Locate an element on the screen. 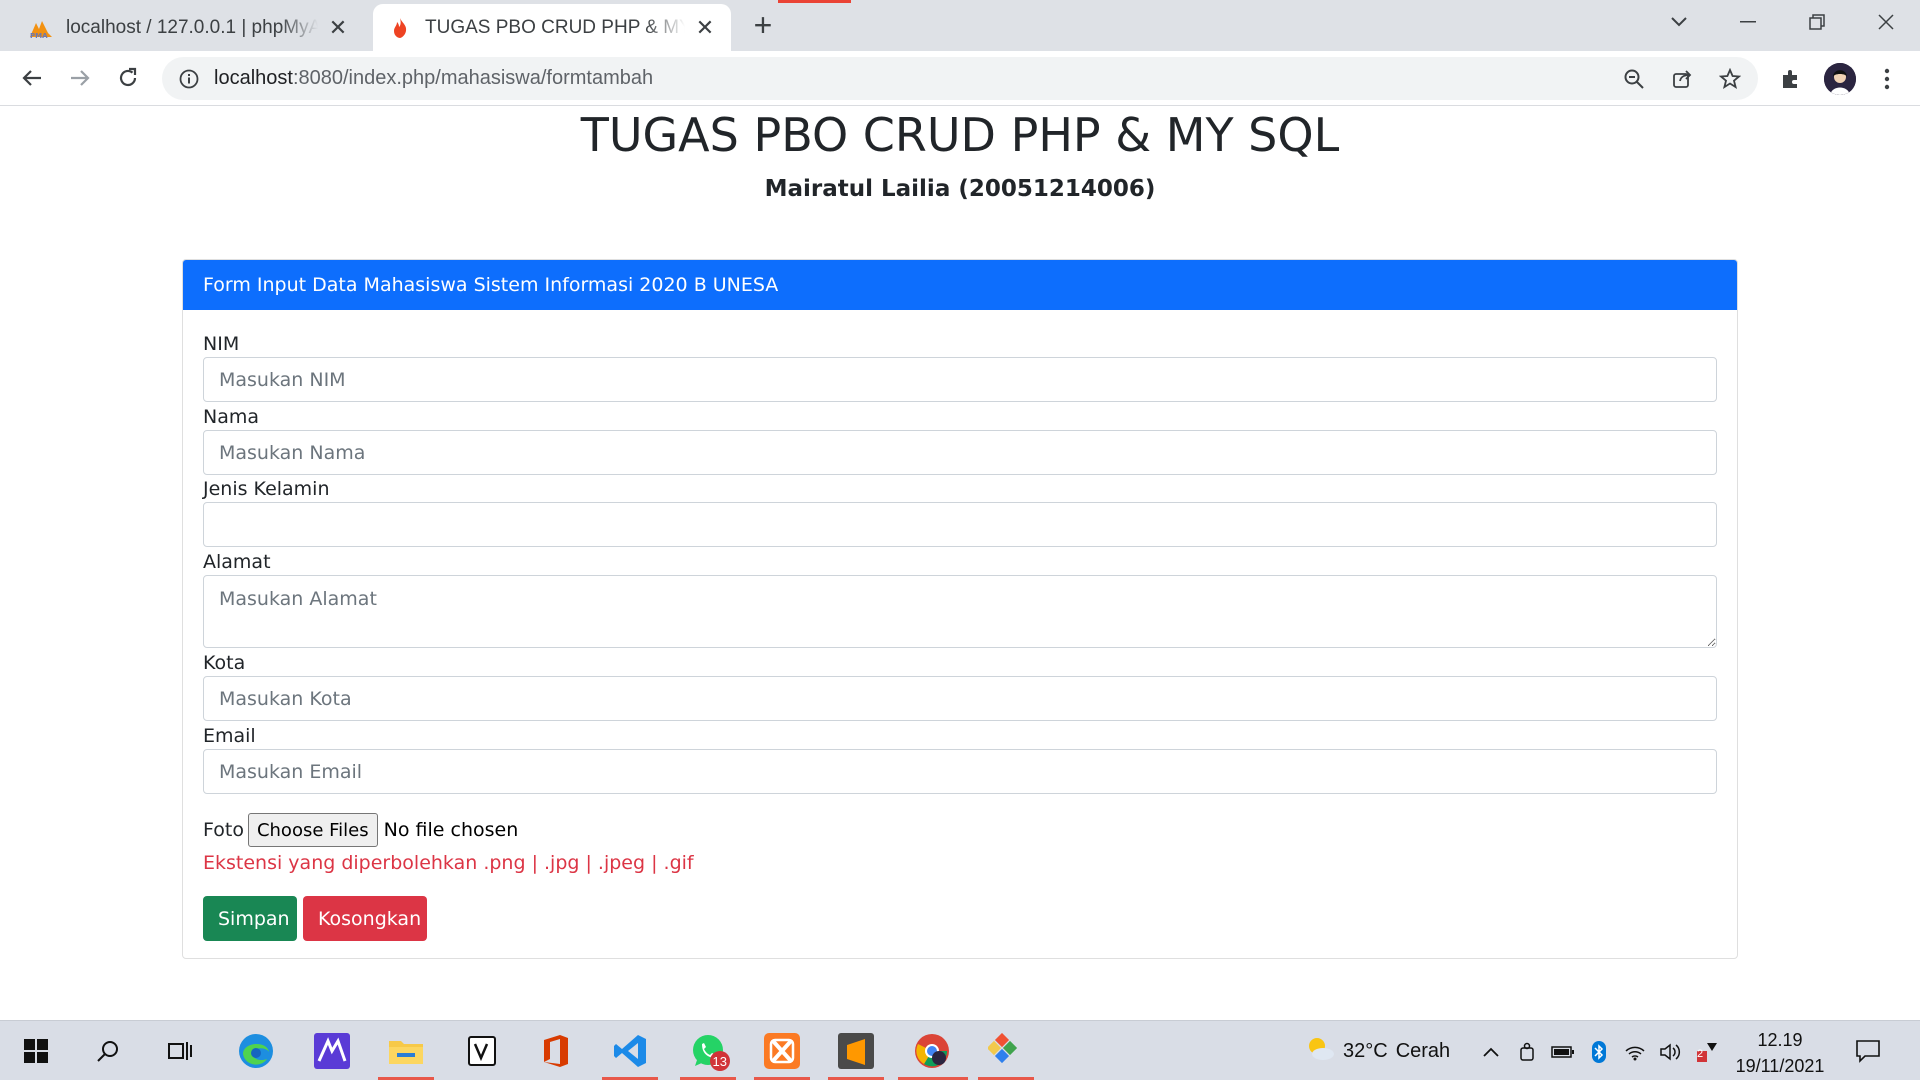 The height and width of the screenshot is (1080, 1920). new-tab-button: + is located at coordinates (763, 25).